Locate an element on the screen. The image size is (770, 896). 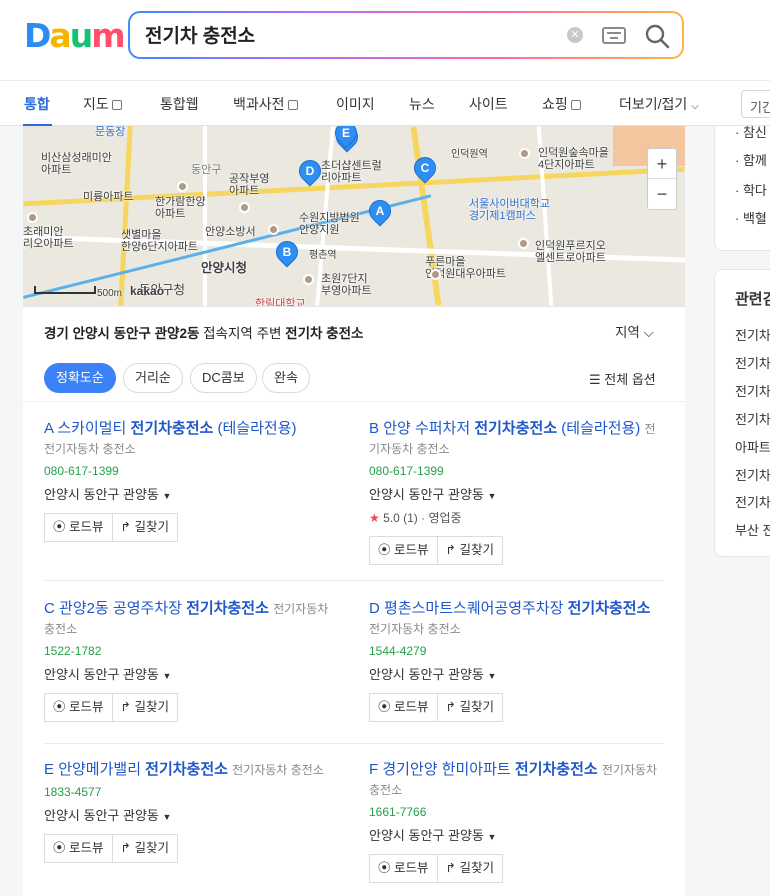
place-name: D 평촌스마트스퀘어공영주차장 전기차충전소 전기자동차 충전소 is located at coordinates (515, 619).